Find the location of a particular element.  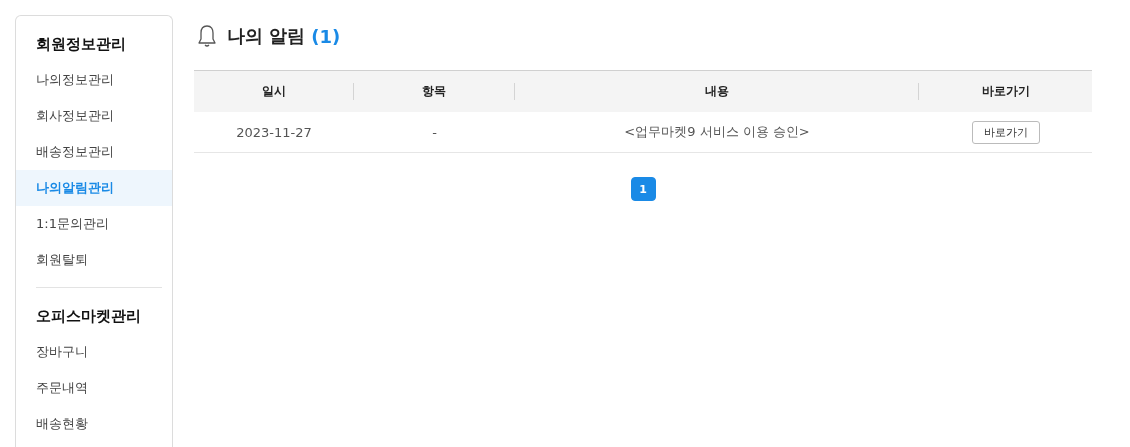

sidebar-item: 1:1문의관리 is located at coordinates (94, 224).